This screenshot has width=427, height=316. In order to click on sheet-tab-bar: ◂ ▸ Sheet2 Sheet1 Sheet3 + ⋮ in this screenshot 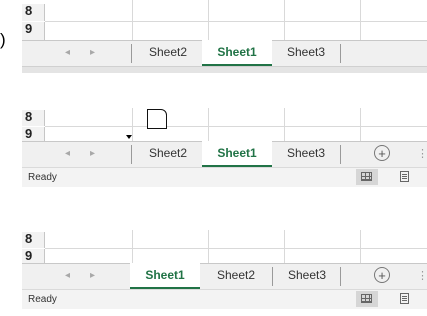, I will do `click(224, 154)`.